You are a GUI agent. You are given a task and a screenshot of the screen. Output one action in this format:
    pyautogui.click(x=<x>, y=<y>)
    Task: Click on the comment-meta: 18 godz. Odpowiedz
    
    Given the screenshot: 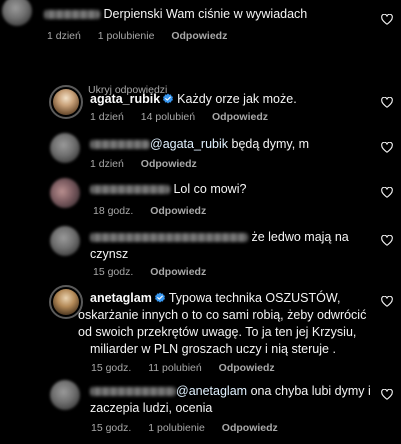 What is the action you would take?
    pyautogui.click(x=156, y=211)
    